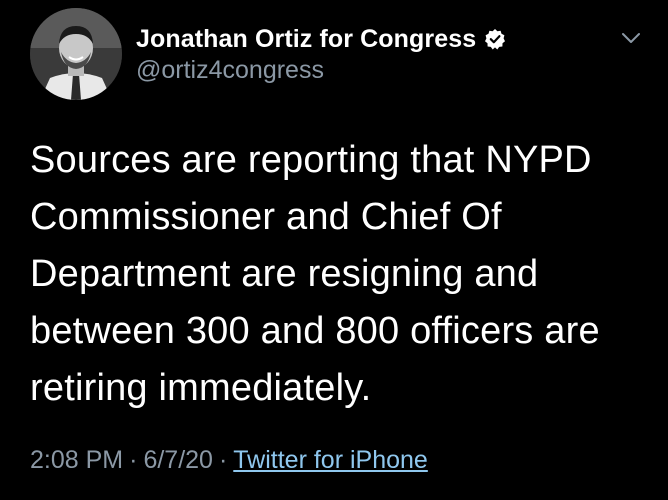 The width and height of the screenshot is (668, 500). I want to click on author-handle: @ortiz4congress, so click(230, 70).